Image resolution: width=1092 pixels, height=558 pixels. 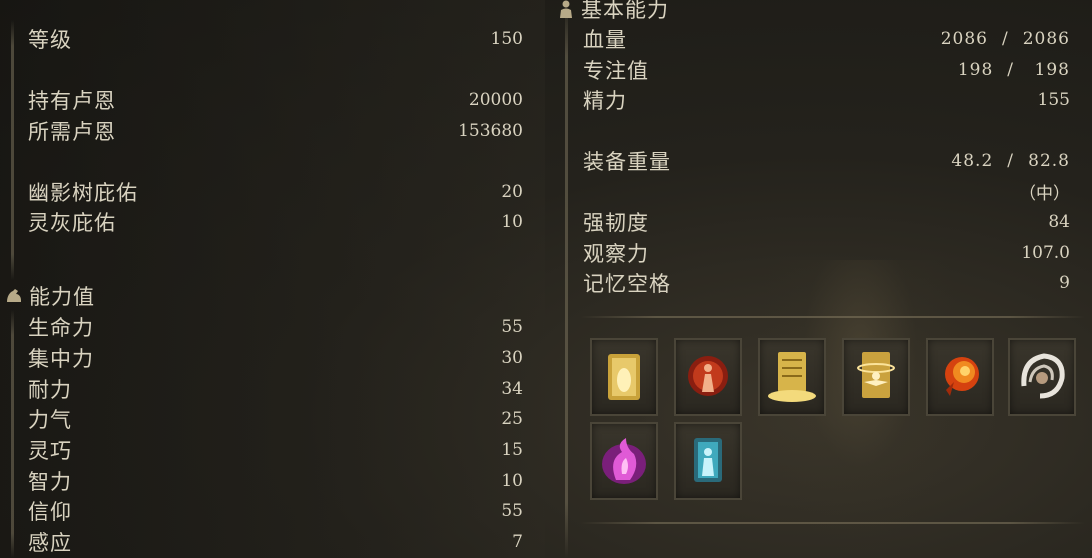 What do you see at coordinates (512, 192) in the screenshot?
I see `scadutree-blessing-value: 20` at bounding box center [512, 192].